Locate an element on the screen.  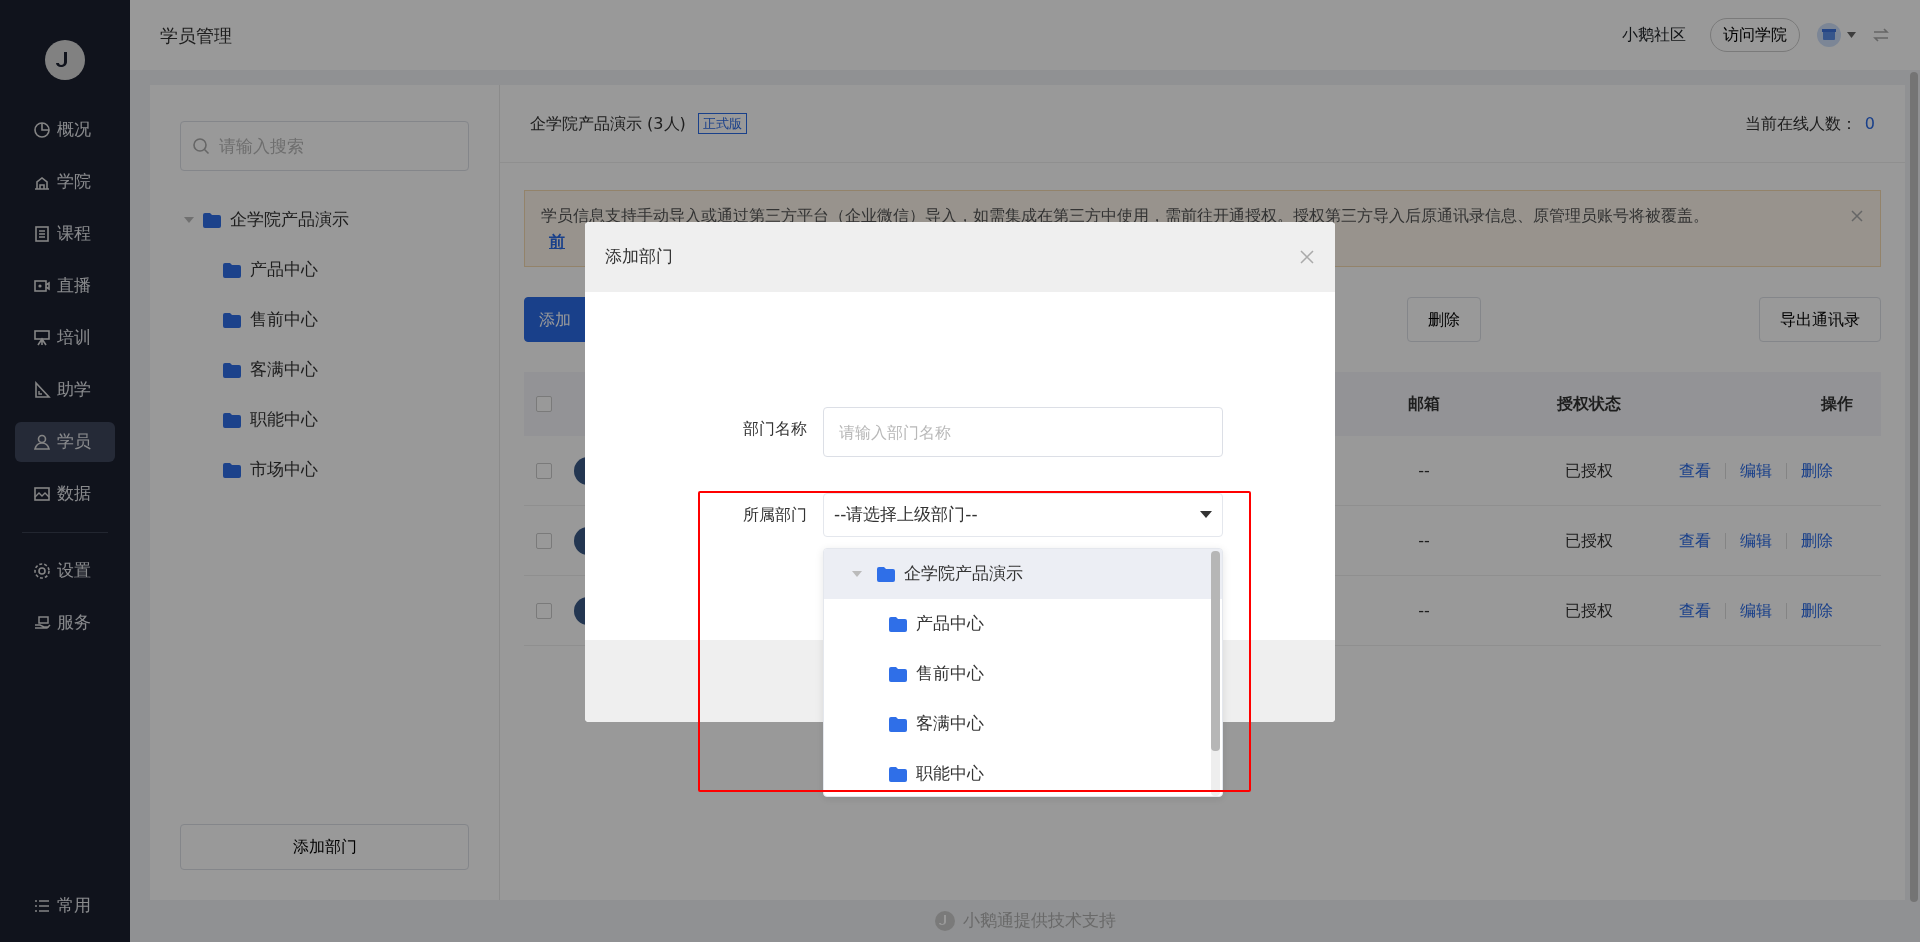
search-icon is located at coordinates (201, 146).